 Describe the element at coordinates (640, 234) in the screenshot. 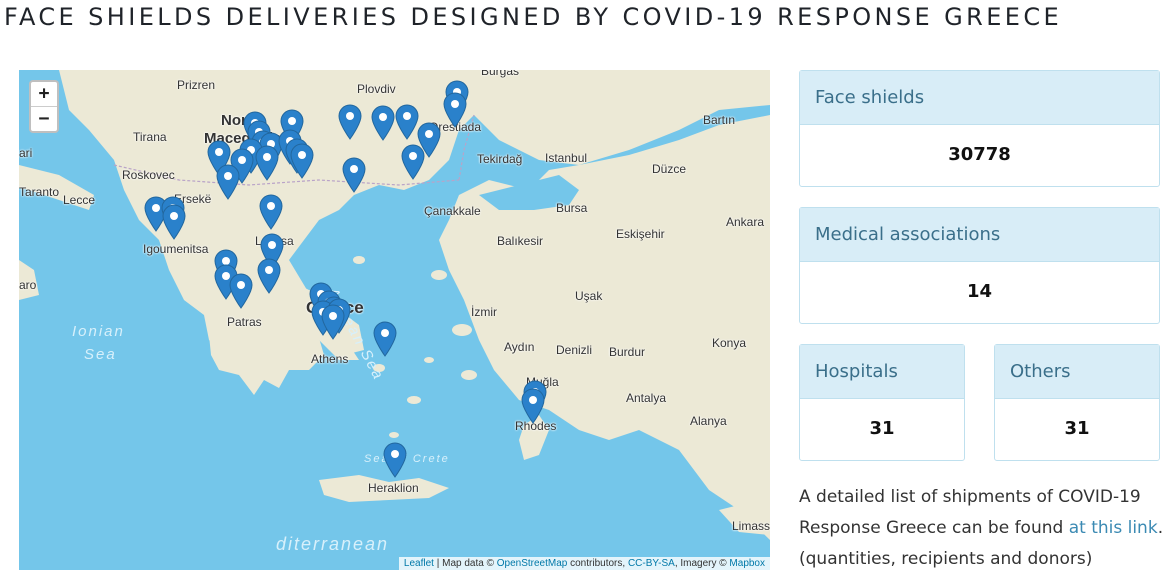

I see `label-eskisehir: Eskişehir` at that location.